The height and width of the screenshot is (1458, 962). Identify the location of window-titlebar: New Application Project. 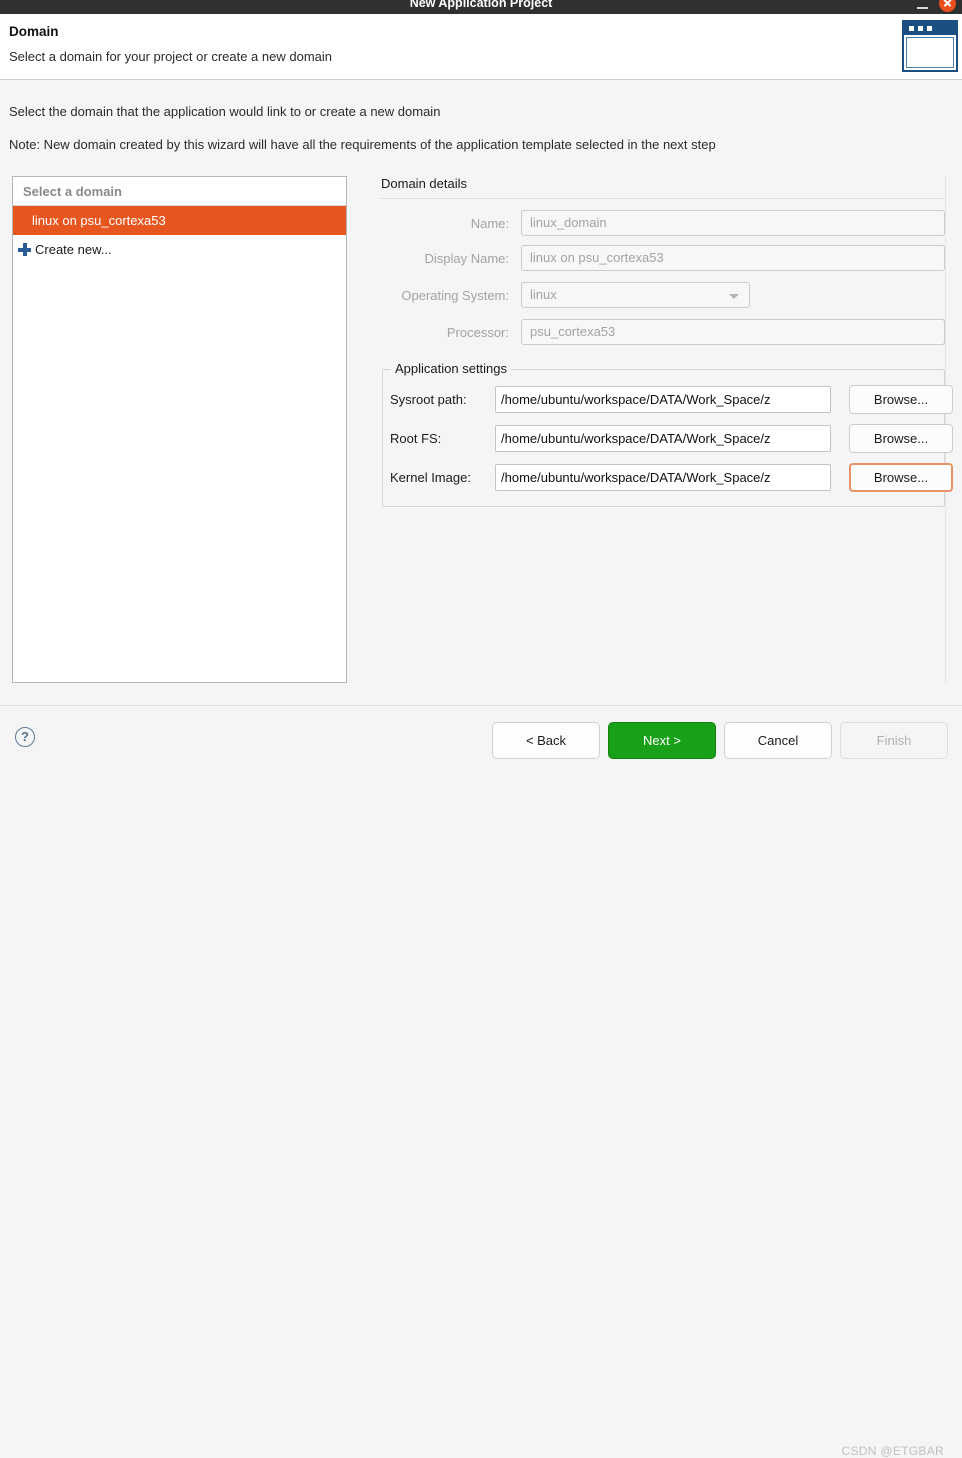
(481, 7).